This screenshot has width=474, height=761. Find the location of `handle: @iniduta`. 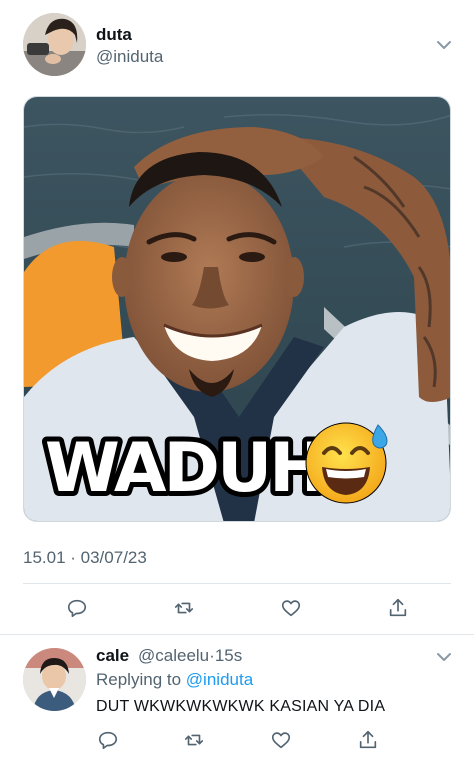

handle: @iniduta is located at coordinates (129, 57).